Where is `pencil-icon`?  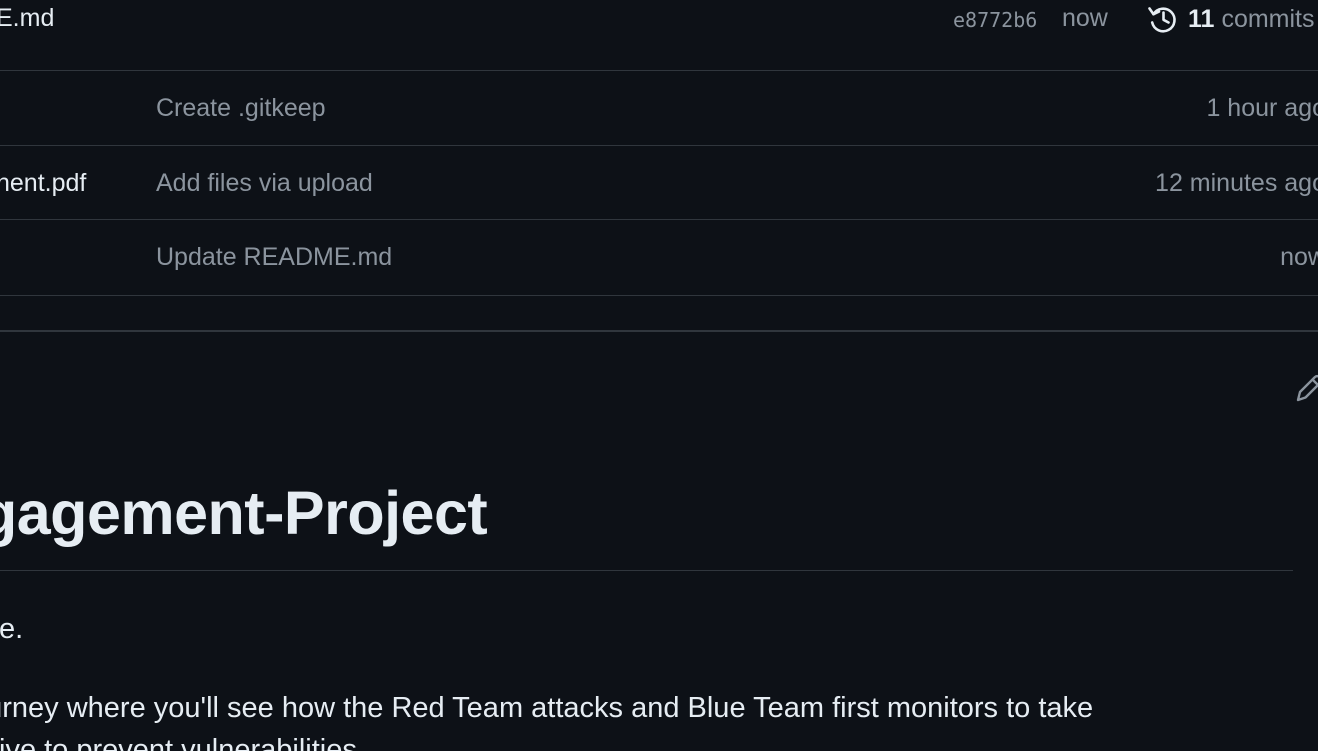 pencil-icon is located at coordinates (1306, 388).